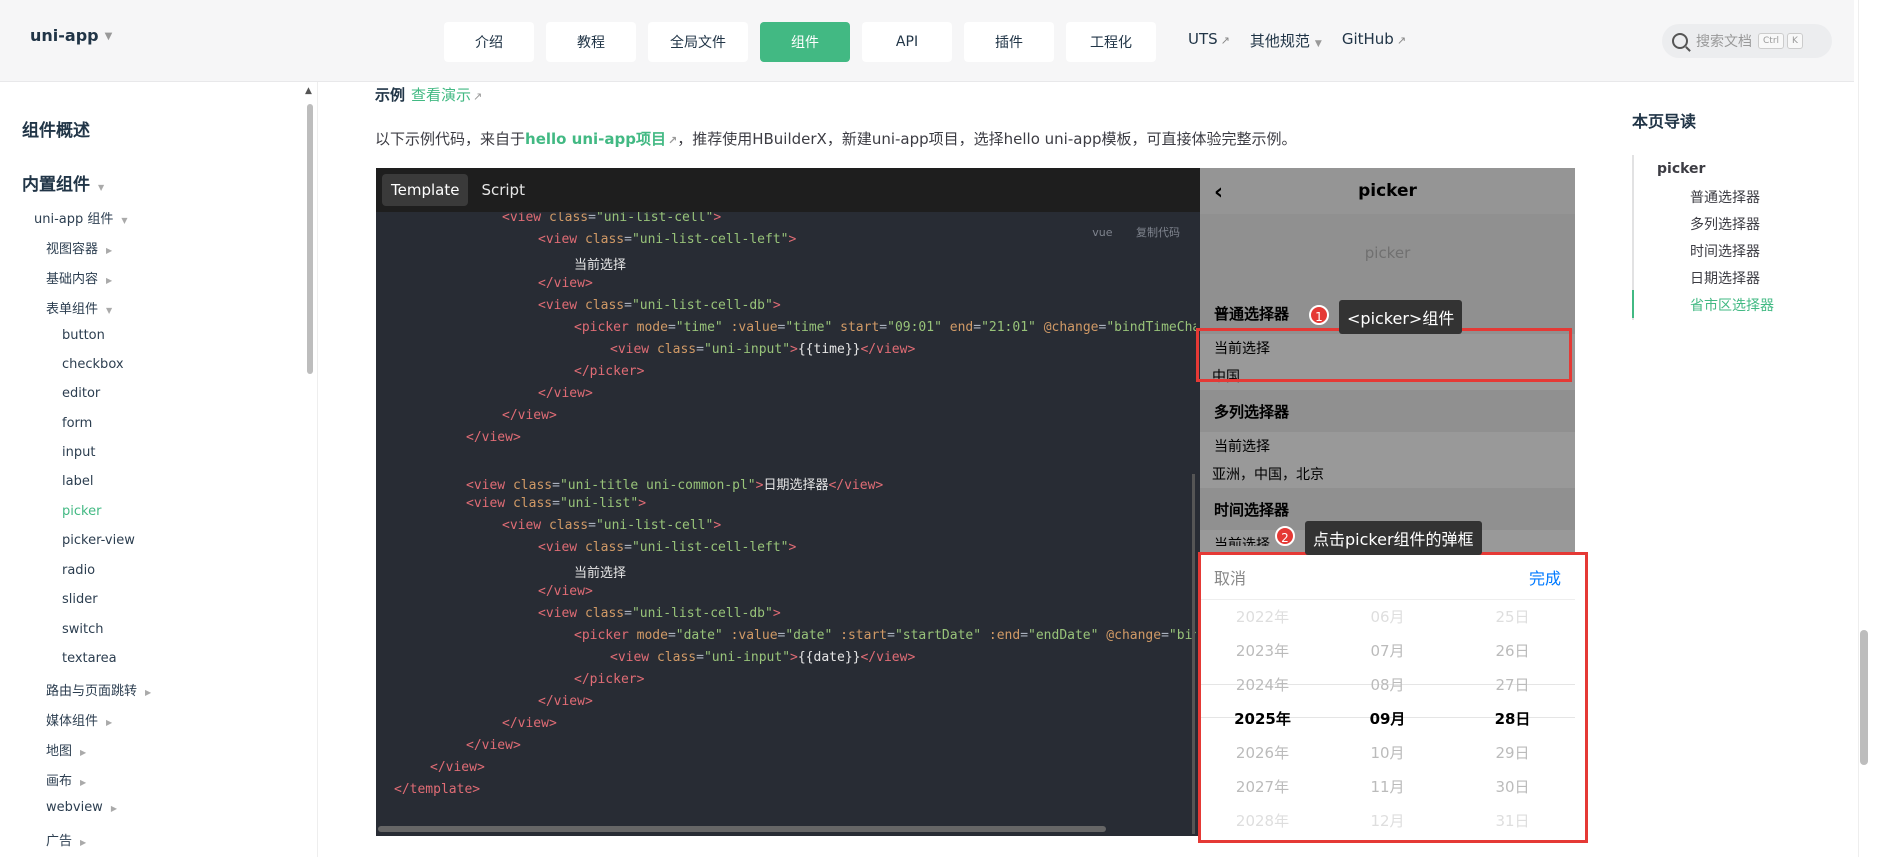  Describe the element at coordinates (81, 511) in the screenshot. I see `sidebar-item-picker: picker` at that location.